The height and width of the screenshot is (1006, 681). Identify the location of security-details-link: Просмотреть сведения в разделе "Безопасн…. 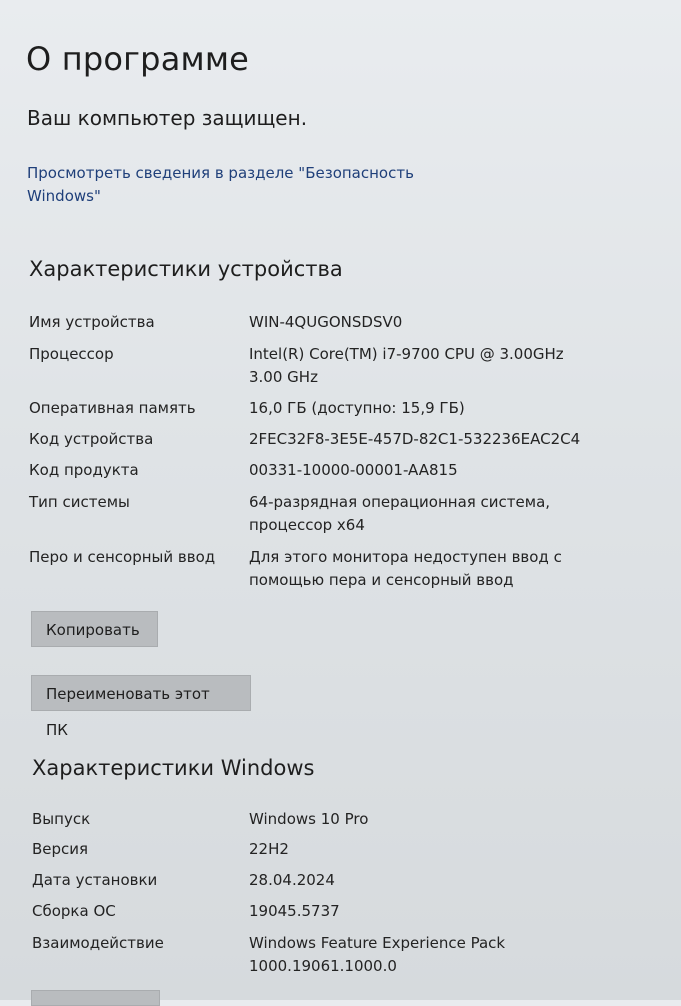
(237, 185).